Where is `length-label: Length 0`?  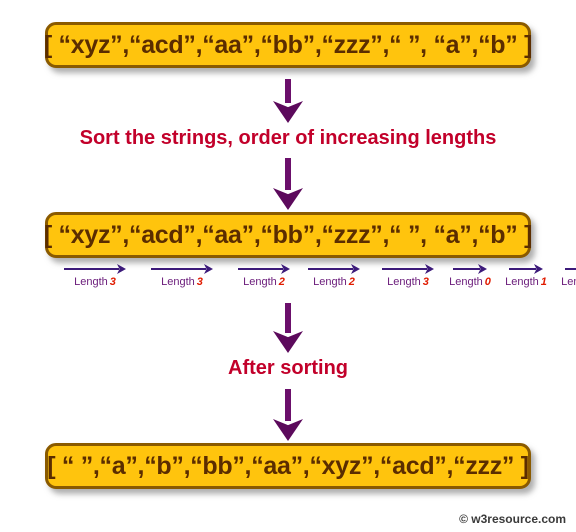
length-label: Length 0 is located at coordinates (470, 282).